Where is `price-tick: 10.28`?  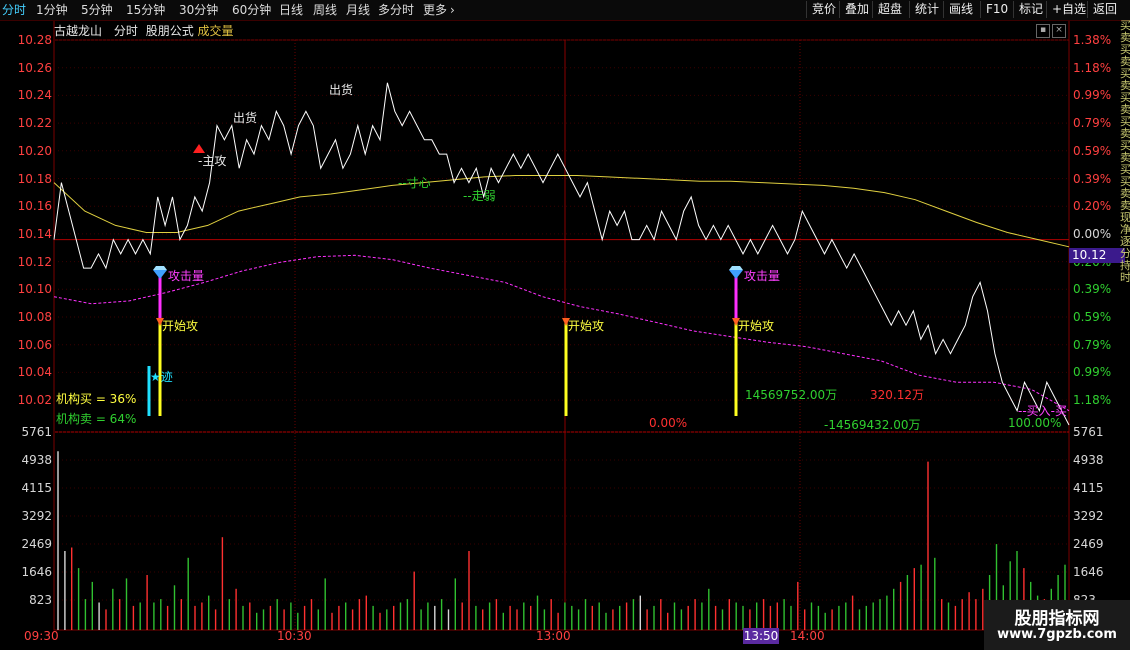
price-tick: 10.28 is located at coordinates (34, 40).